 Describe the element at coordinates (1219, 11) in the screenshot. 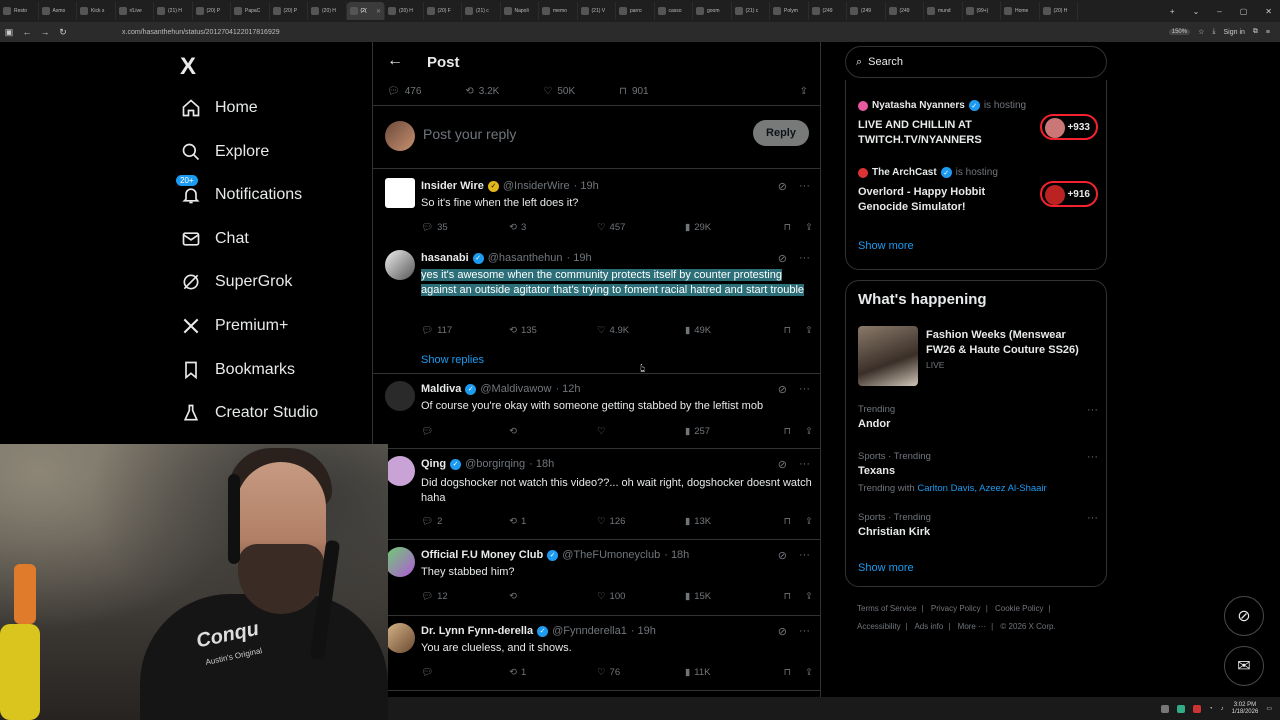

I see `minimize-button: –` at that location.